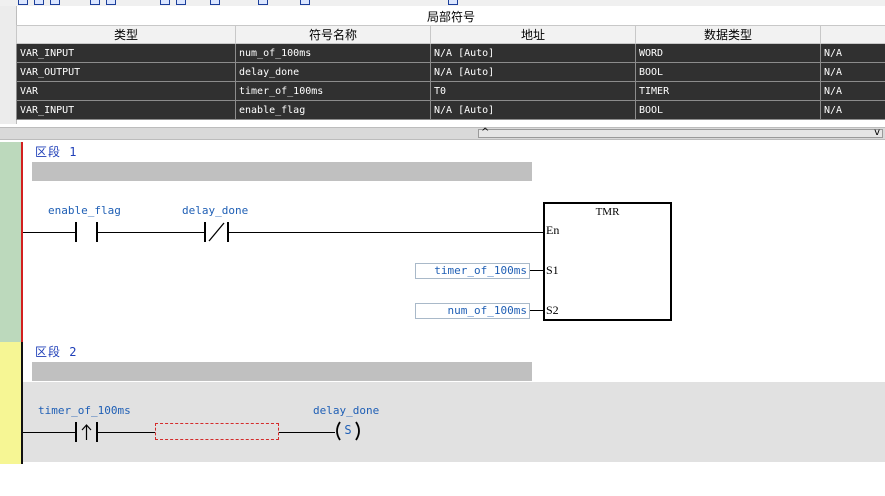 The height and width of the screenshot is (496, 885). Describe the element at coordinates (215, 210) in the screenshot. I see `contact-label-delay-done: delay_done` at that location.